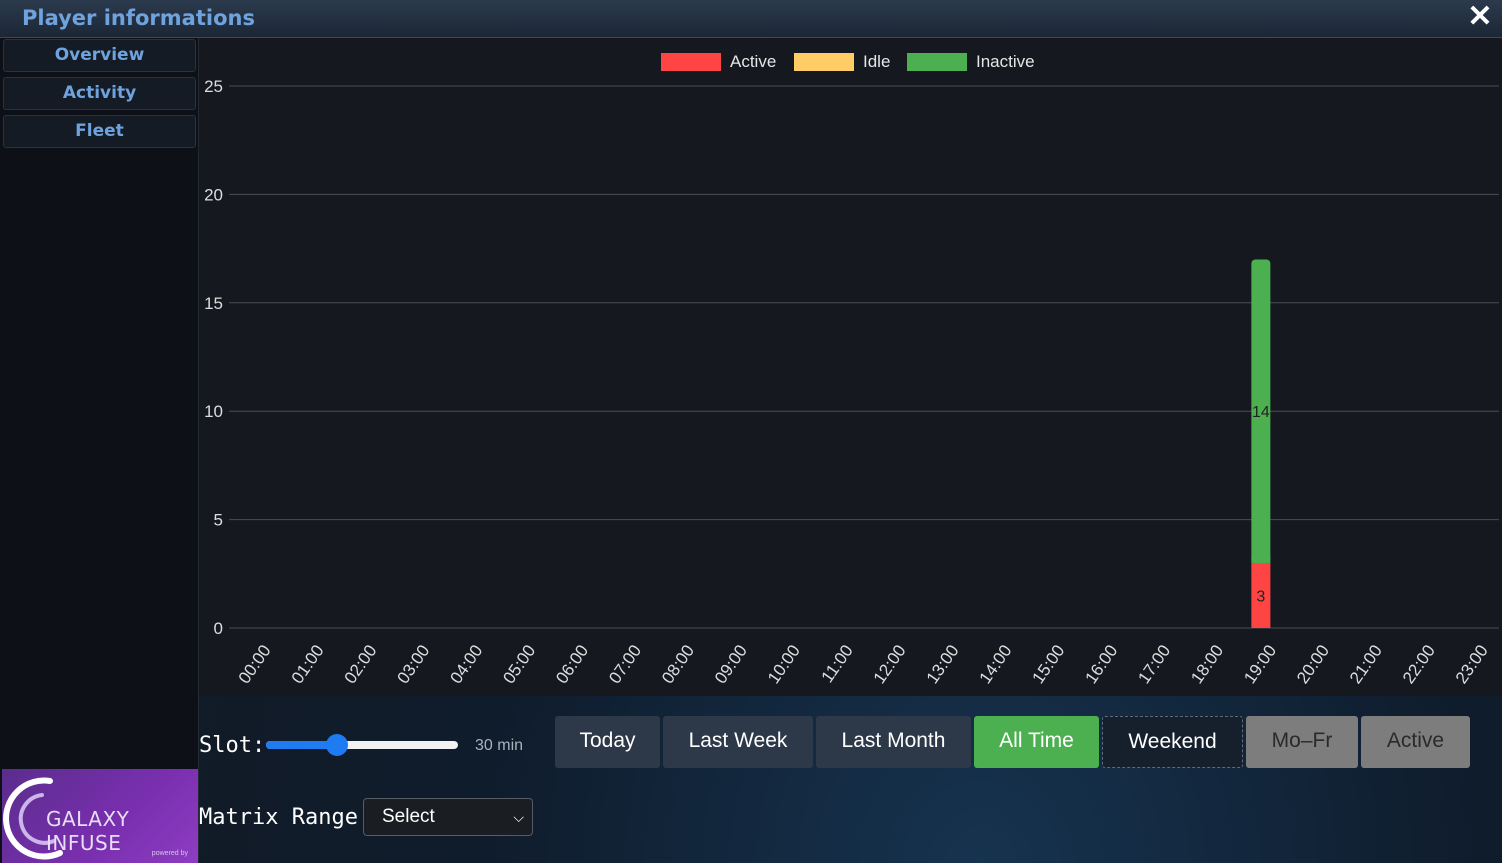 Image resolution: width=1502 pixels, height=863 pixels. I want to click on window-title: Player informations, so click(138, 18).